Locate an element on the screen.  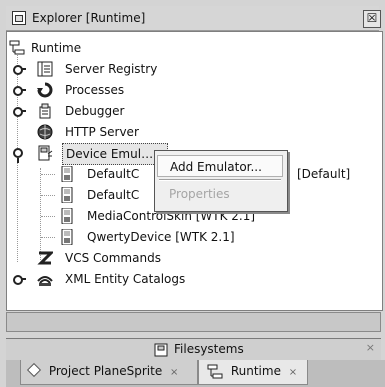
tree-node-label: XML Entity Catalogs is located at coordinates (125, 279).